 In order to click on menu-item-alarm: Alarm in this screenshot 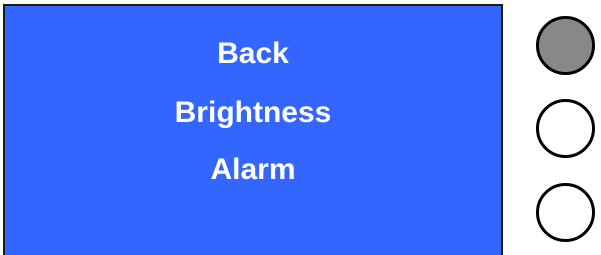, I will do `click(253, 170)`.